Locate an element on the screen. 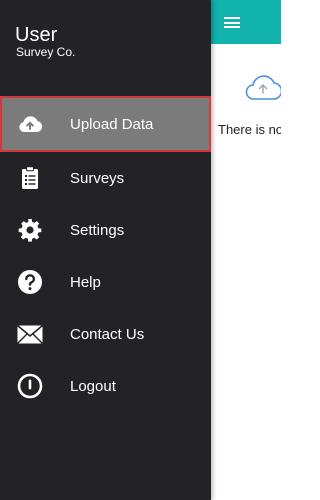  power-icon is located at coordinates (30, 386).